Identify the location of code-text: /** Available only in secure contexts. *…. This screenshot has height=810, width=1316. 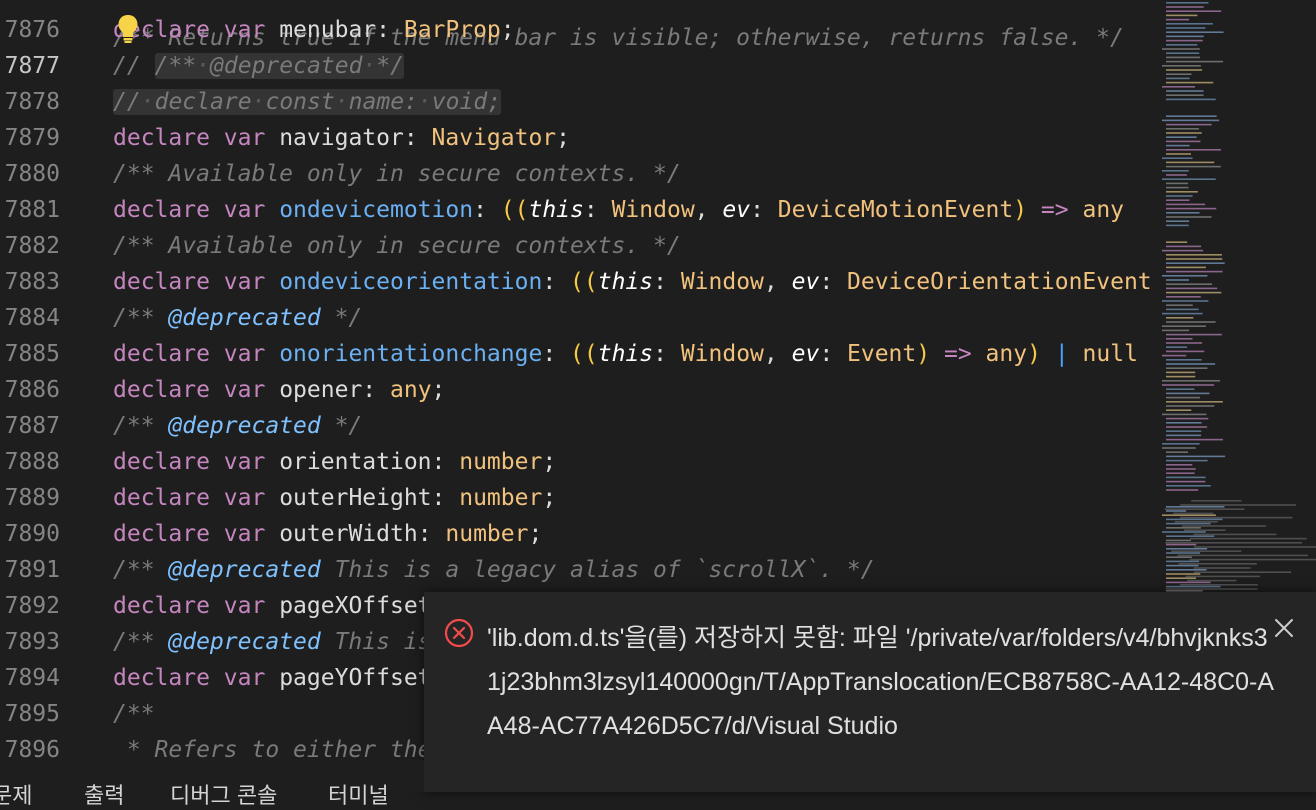
(397, 246).